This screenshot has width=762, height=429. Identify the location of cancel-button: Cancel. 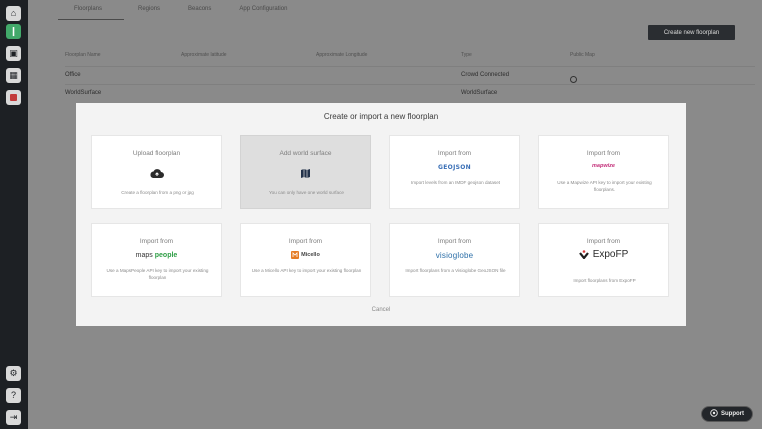
(381, 310).